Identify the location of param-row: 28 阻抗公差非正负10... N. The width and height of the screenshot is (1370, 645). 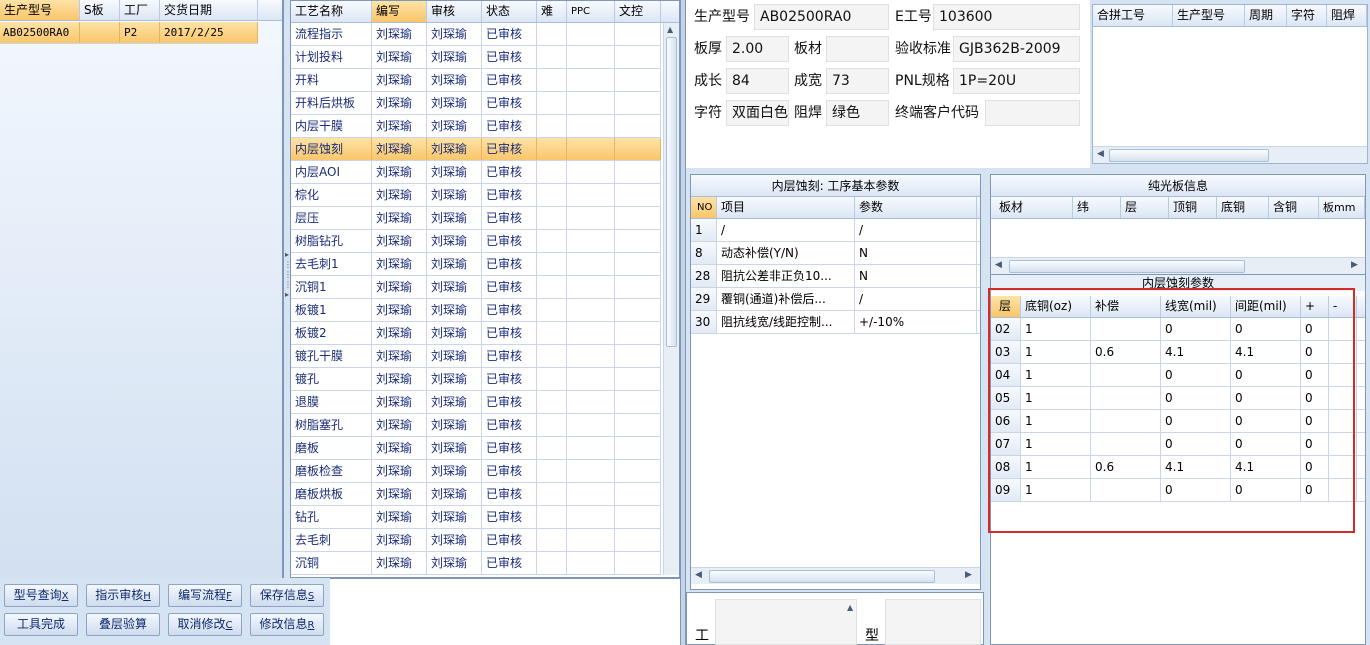
(835, 276).